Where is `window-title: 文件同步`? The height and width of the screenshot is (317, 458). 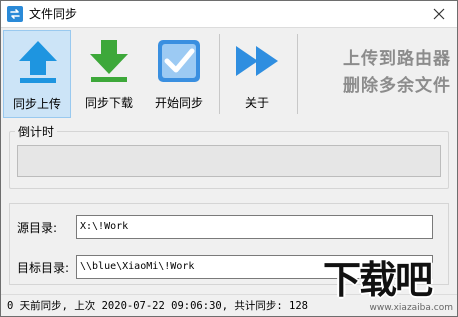 window-title: 文件同步 is located at coordinates (53, 14).